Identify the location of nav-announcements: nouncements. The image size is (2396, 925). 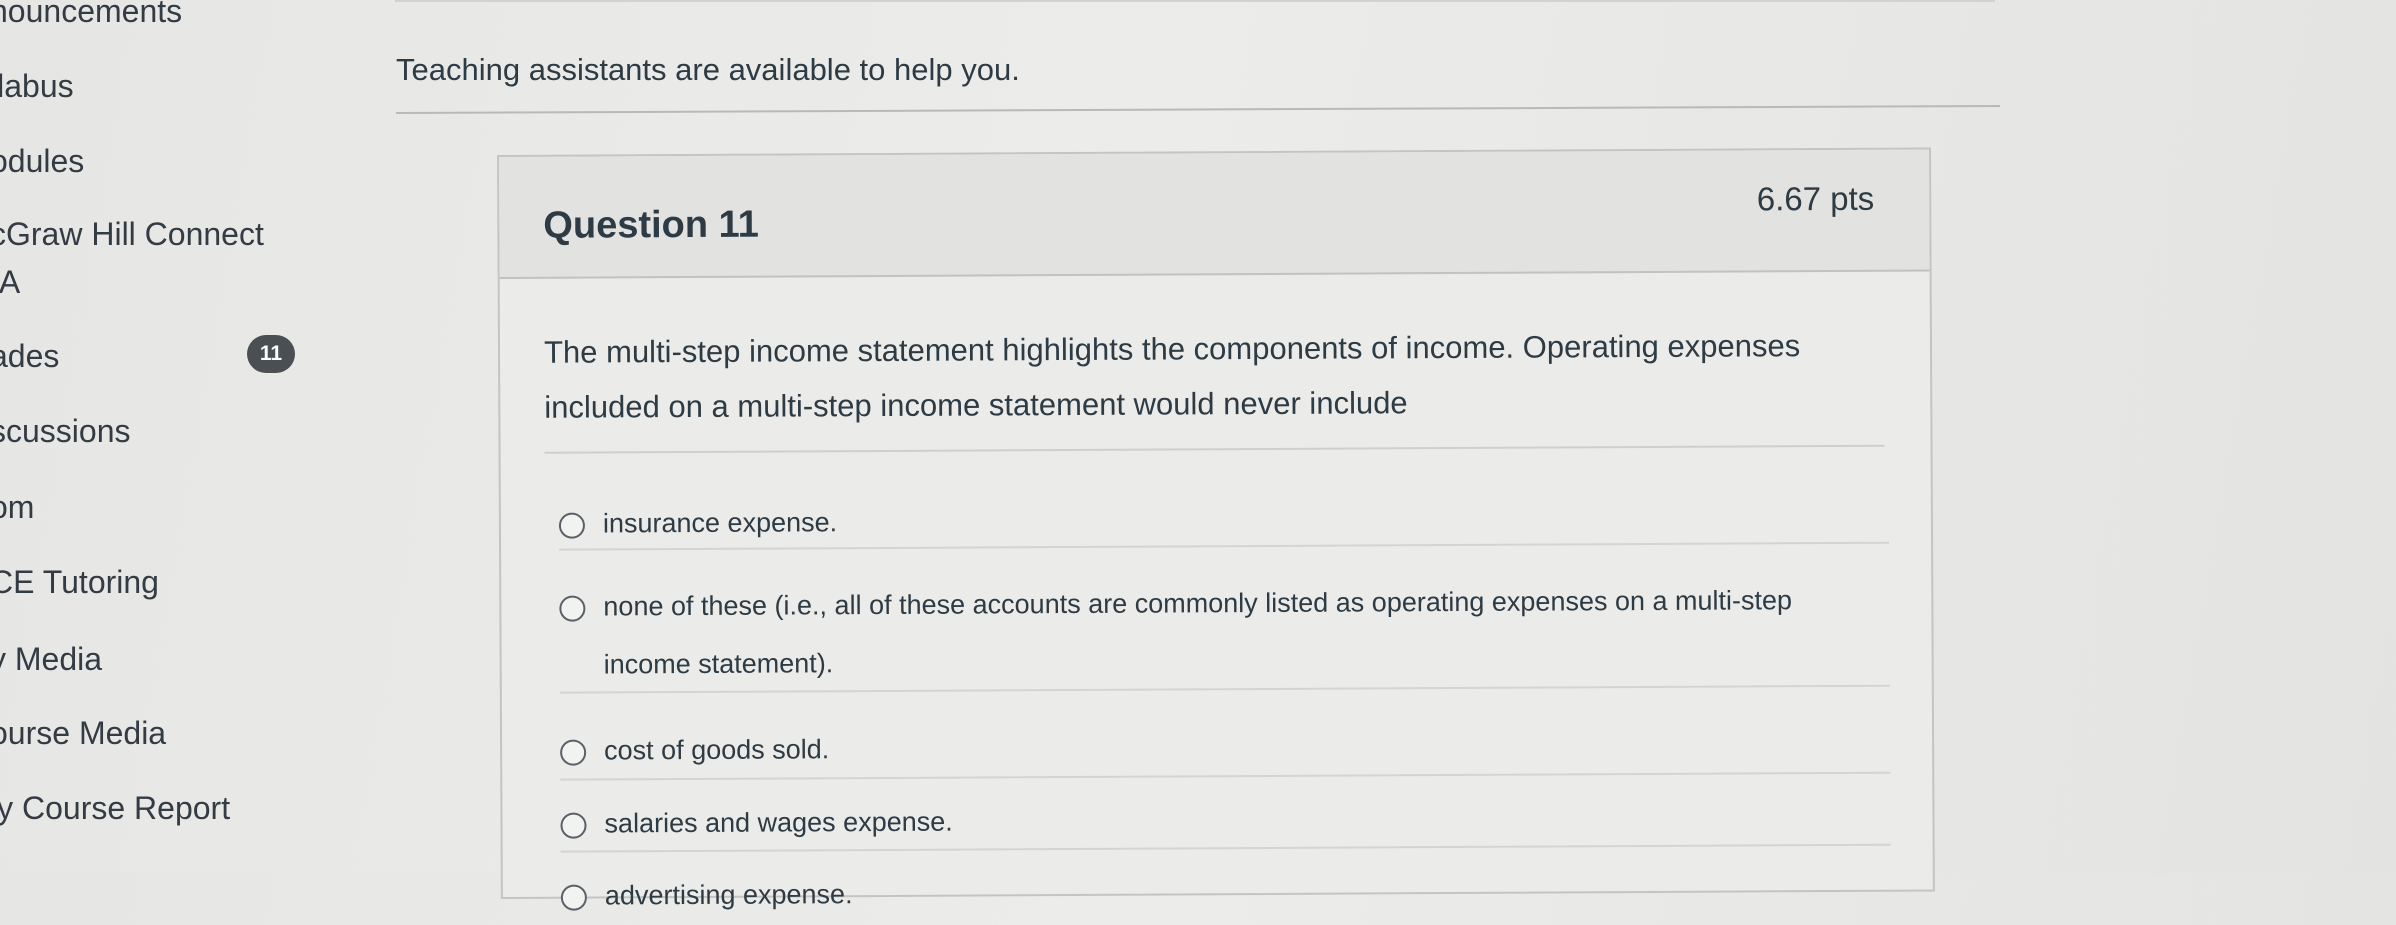
(91, 15).